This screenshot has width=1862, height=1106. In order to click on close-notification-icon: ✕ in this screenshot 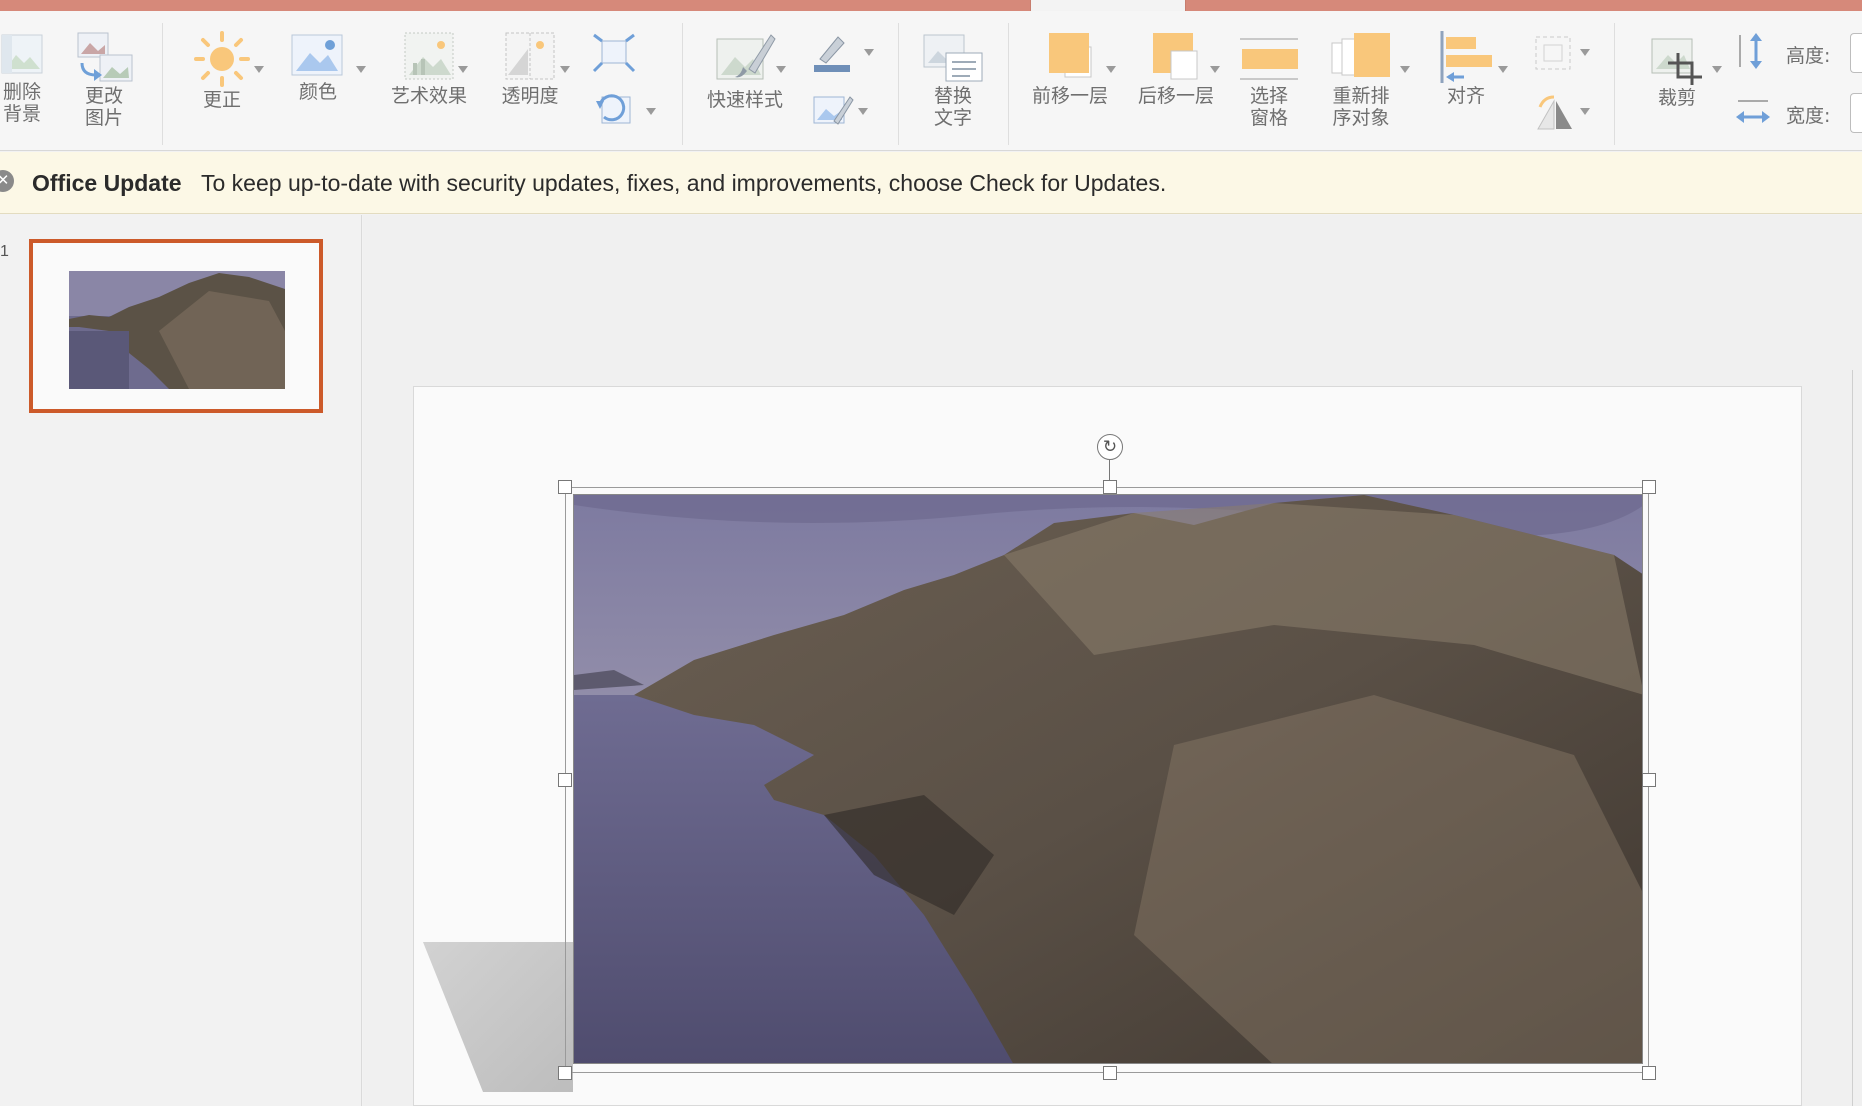, I will do `click(7, 181)`.